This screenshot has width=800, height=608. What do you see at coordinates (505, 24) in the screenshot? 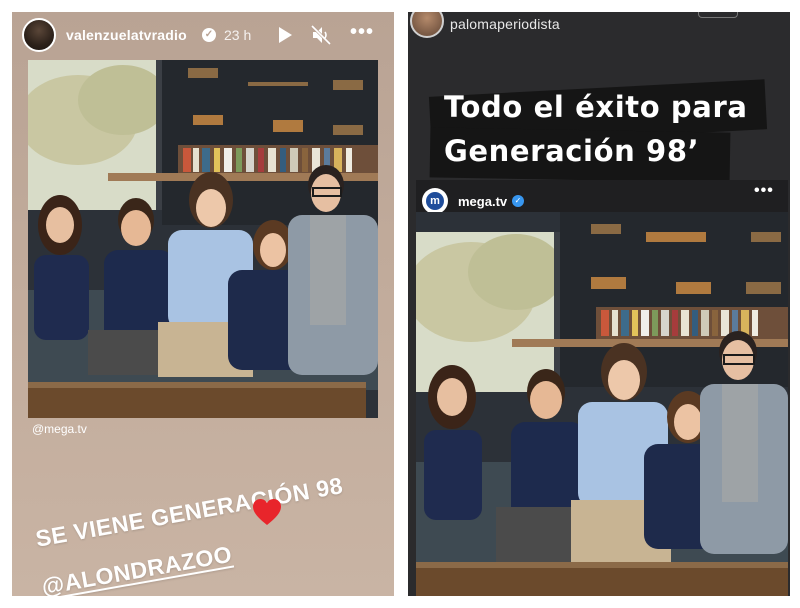
I see `username: palomaperiodista` at bounding box center [505, 24].